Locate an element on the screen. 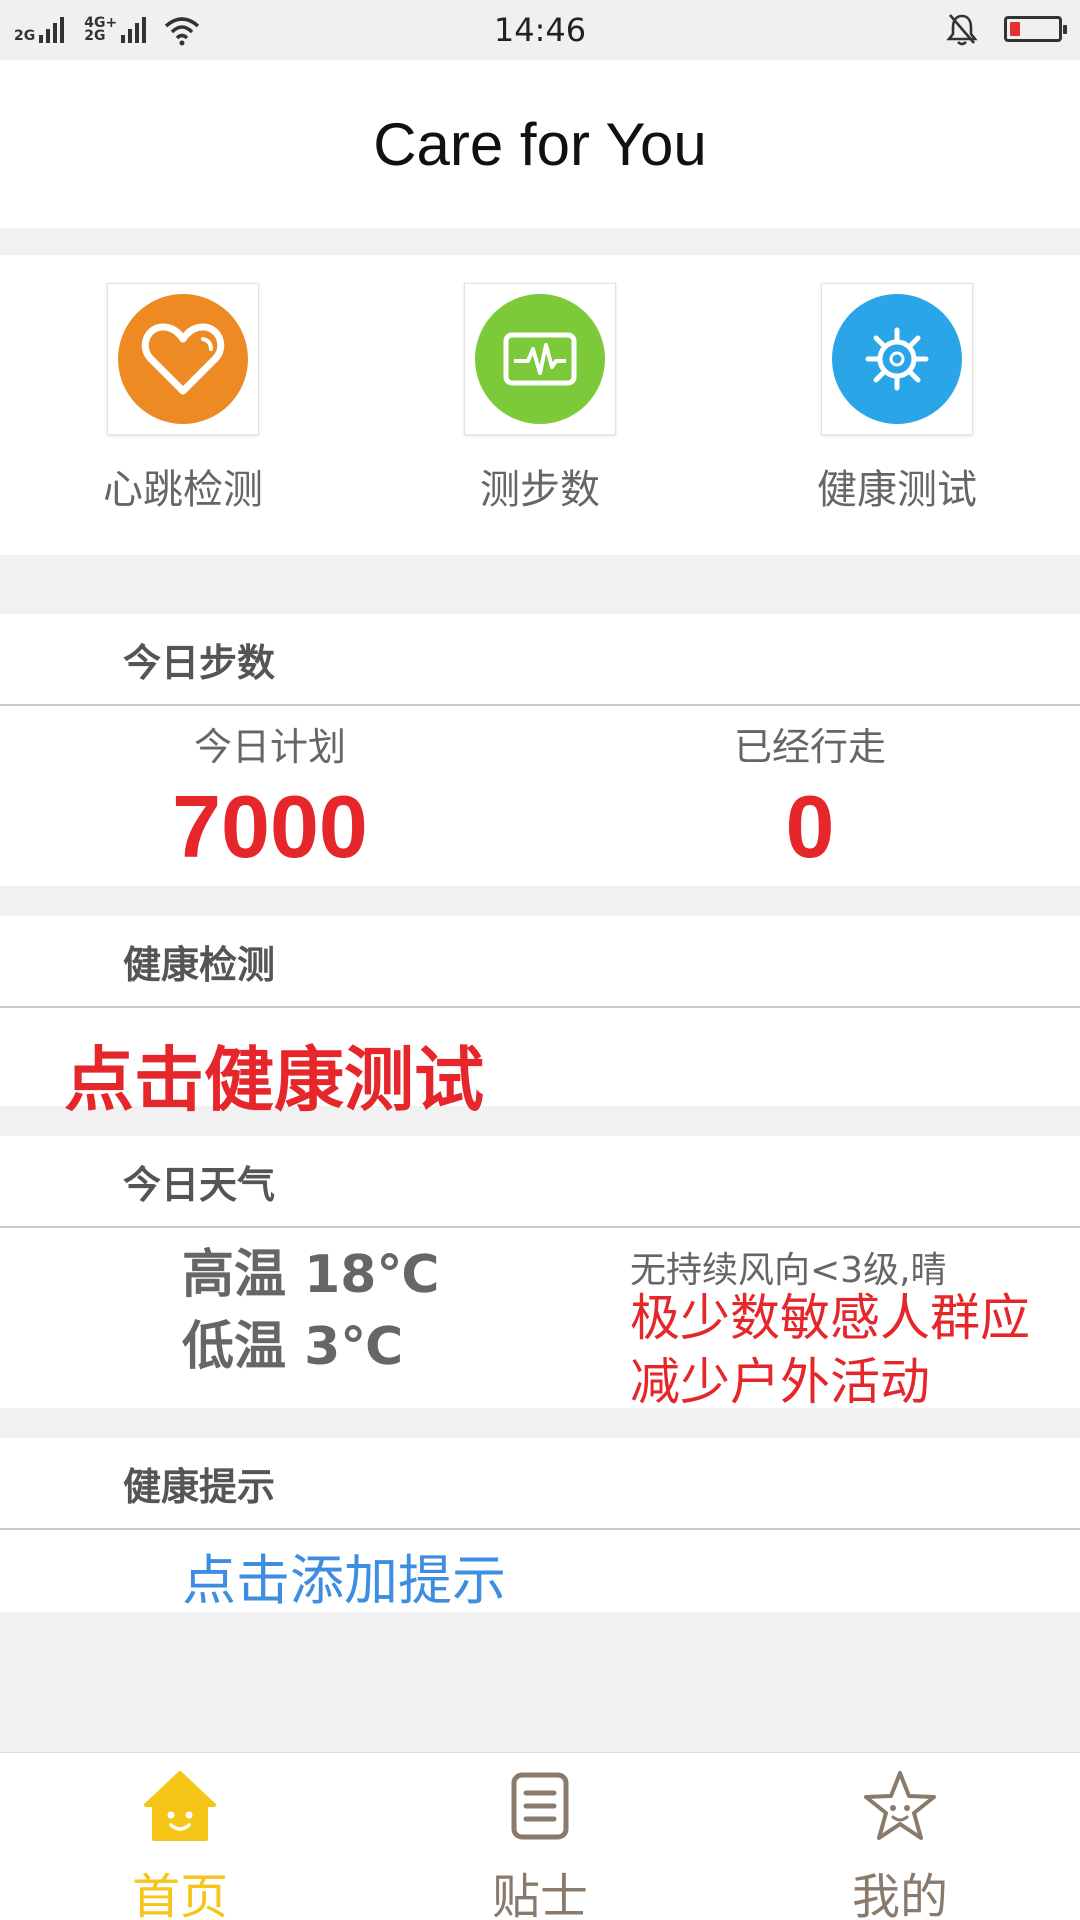 The image size is (1080, 1920). add-tip-link: 点击添加提示 is located at coordinates (344, 1575).